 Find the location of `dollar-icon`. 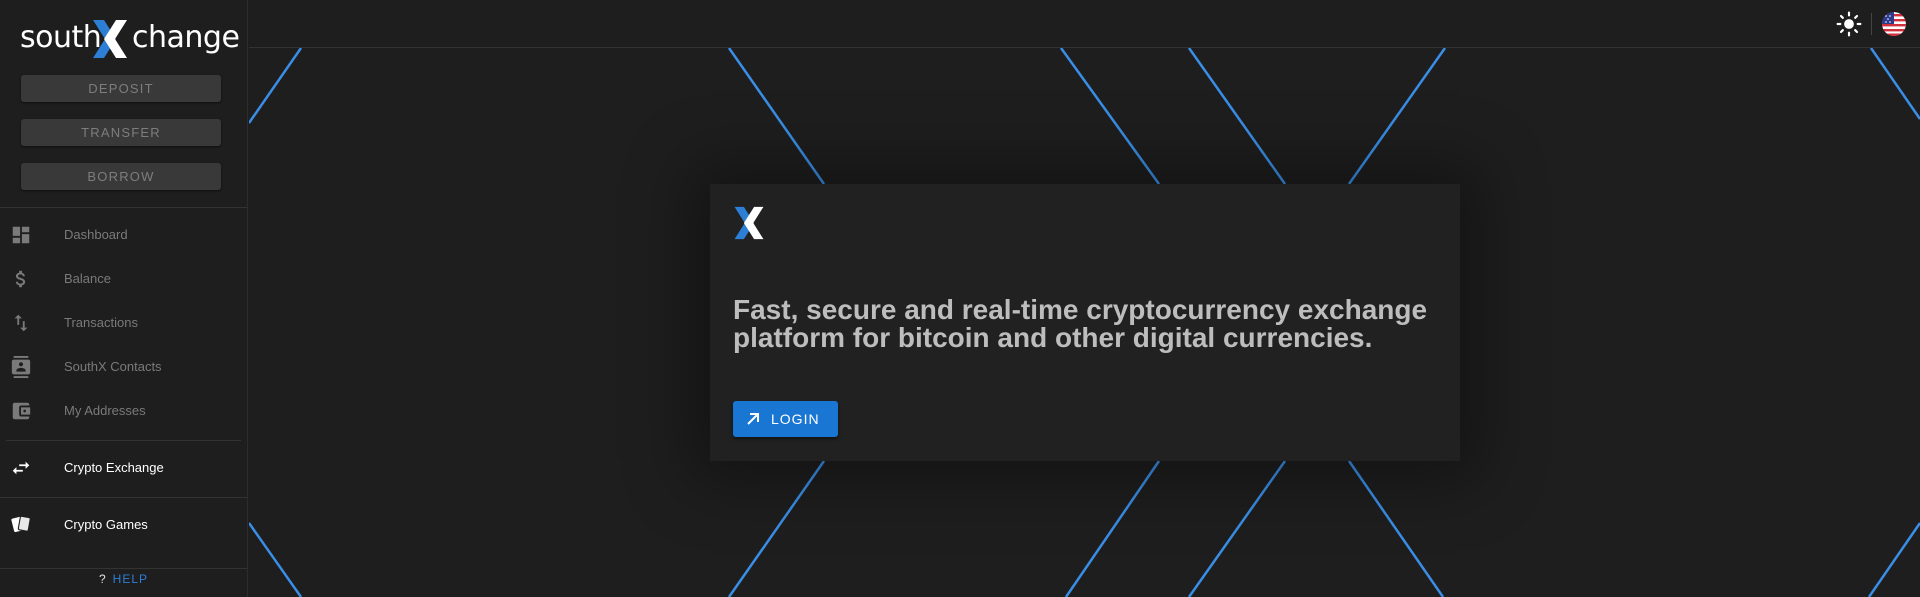

dollar-icon is located at coordinates (20, 279).